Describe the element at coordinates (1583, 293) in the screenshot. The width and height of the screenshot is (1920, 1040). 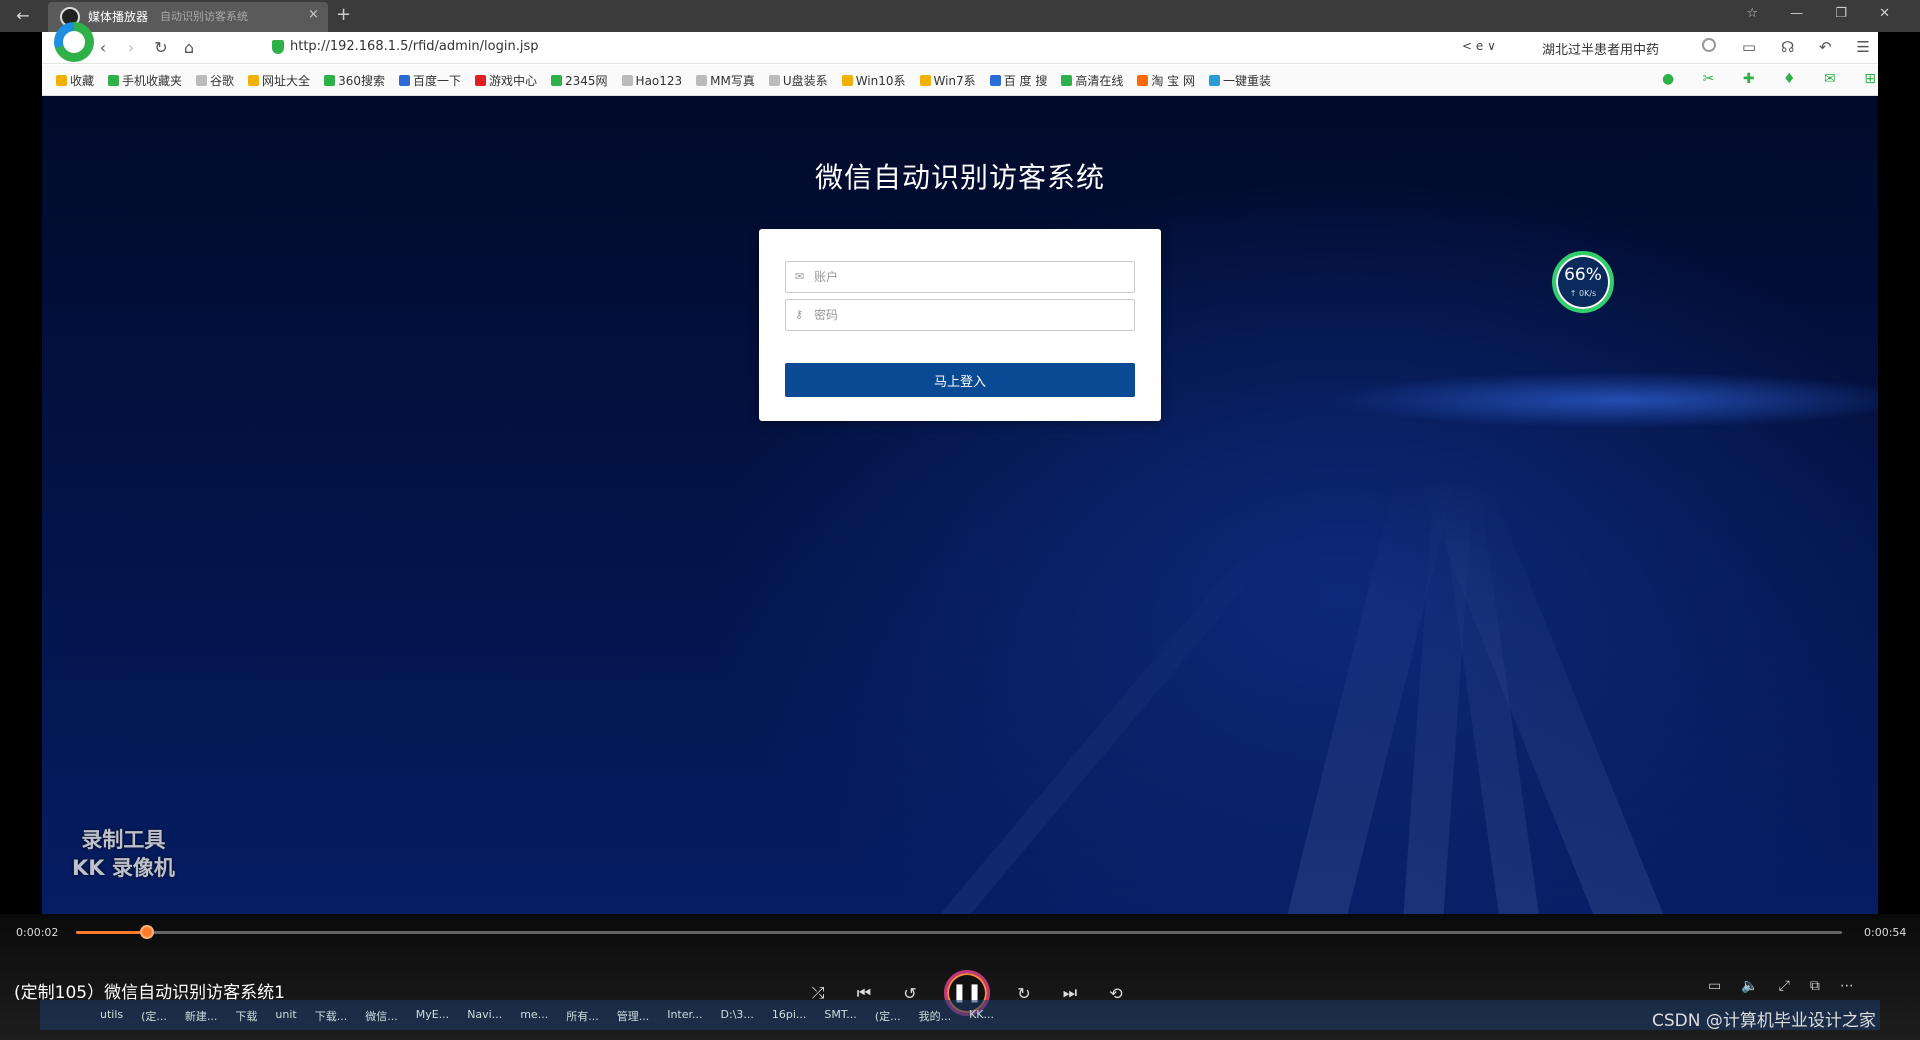
I see `net-speed: ↑ 0K/s` at that location.